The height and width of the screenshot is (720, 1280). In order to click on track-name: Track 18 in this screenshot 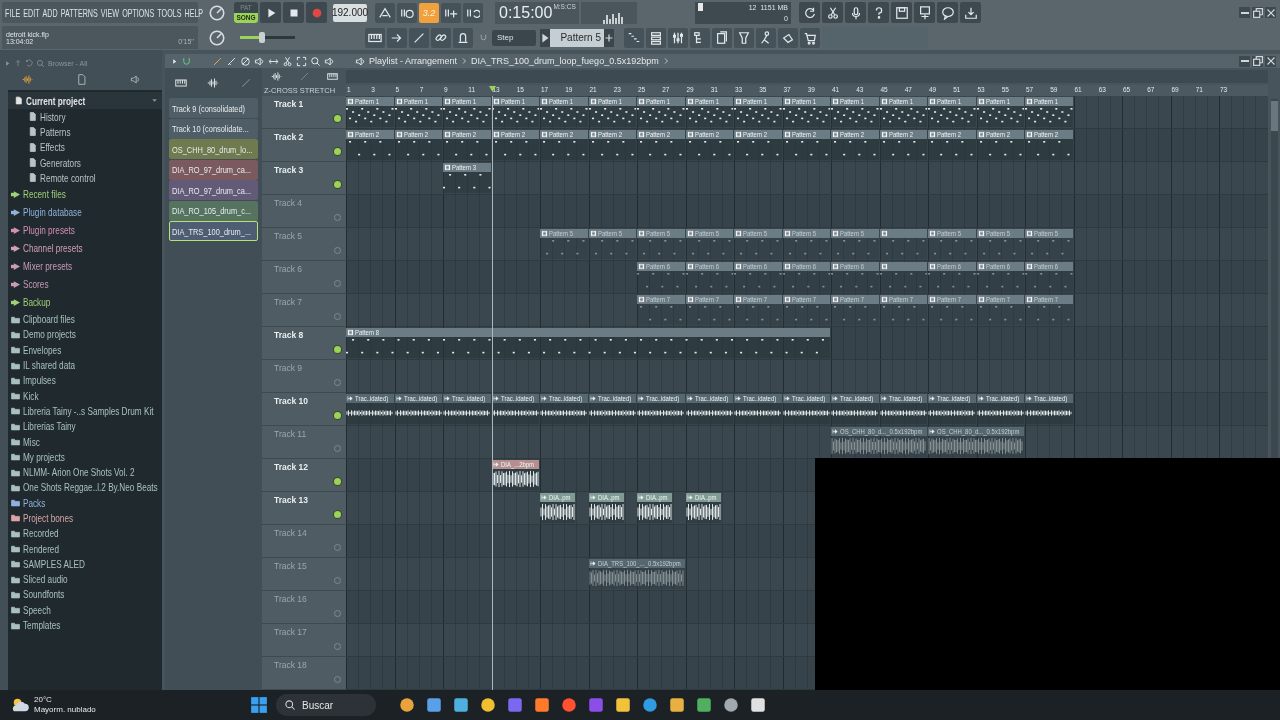, I will do `click(290, 665)`.